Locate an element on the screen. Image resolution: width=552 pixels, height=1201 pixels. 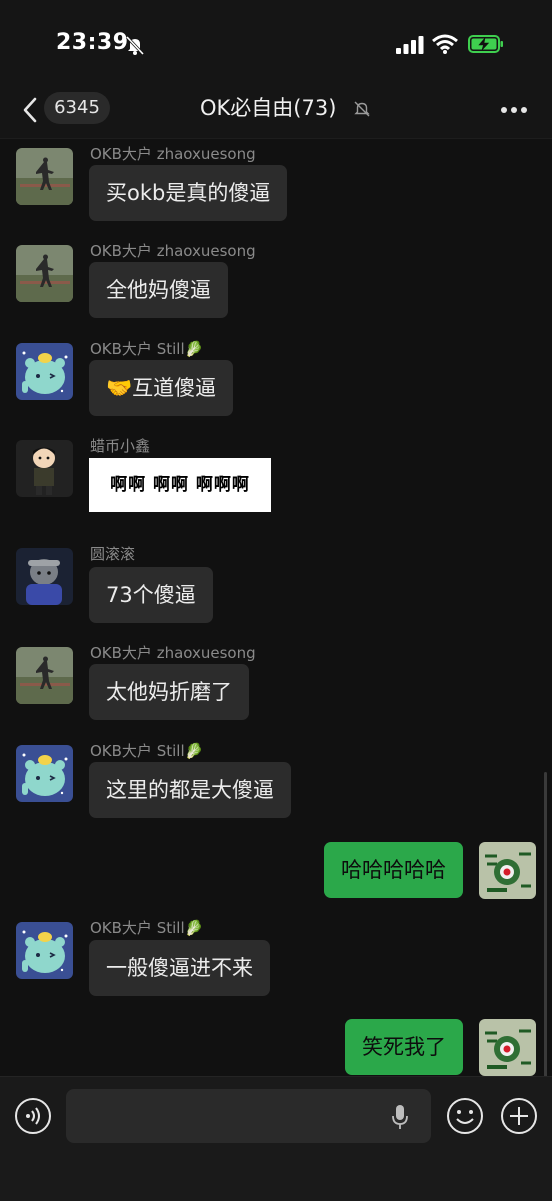
back-chevron-icon is located at coordinates (30, 110).